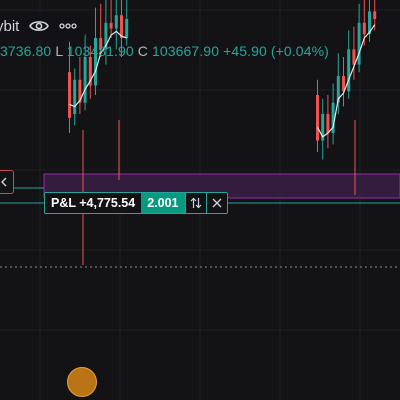 This screenshot has width=400, height=400. I want to click on close-label: C, so click(142, 51).